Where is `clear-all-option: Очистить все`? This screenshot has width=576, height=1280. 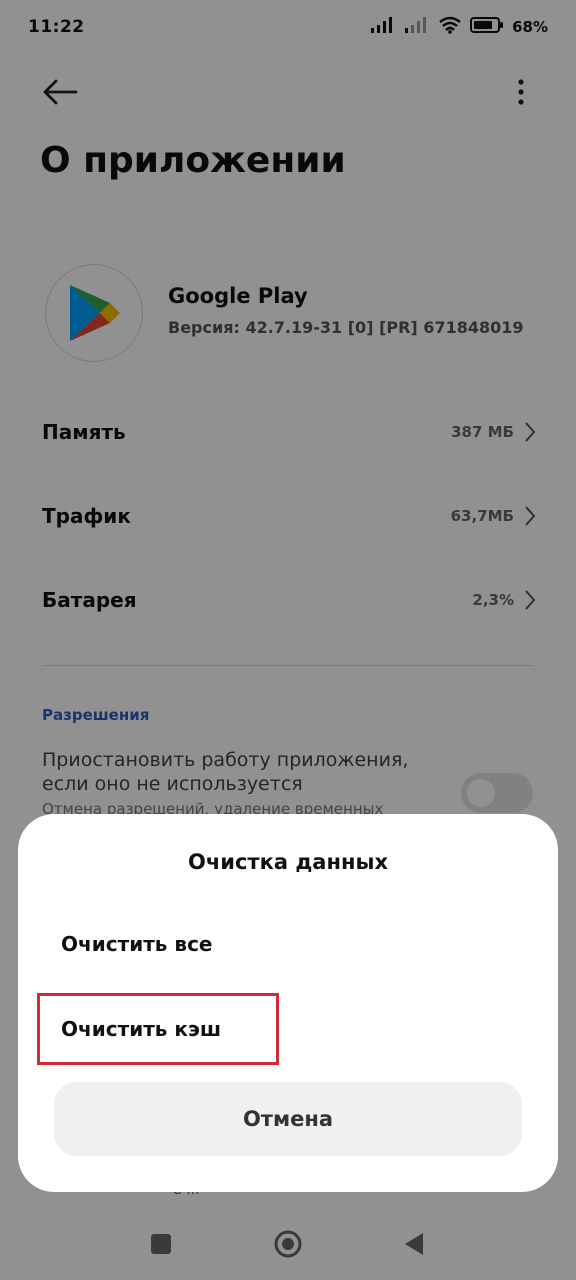
clear-all-option: Очистить все is located at coordinates (136, 944).